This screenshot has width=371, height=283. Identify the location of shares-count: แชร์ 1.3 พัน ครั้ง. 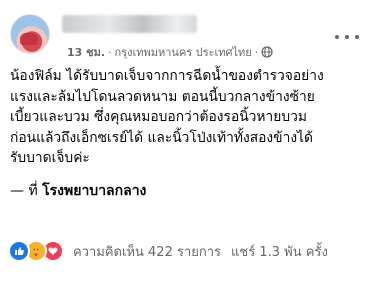
(279, 251).